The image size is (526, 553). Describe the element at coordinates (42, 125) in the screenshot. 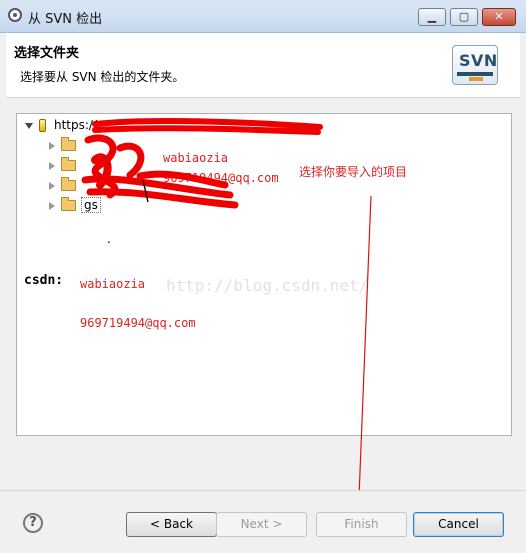

I see `repository-icon` at that location.